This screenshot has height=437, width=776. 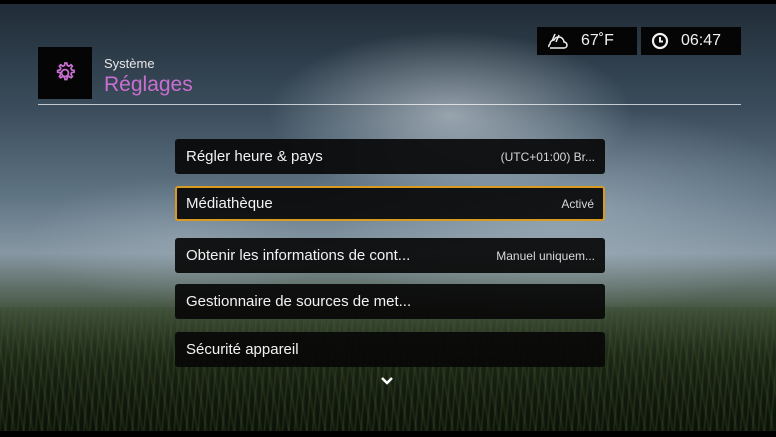 What do you see at coordinates (242, 349) in the screenshot?
I see `menu-item-label: Sécurité appareil` at bounding box center [242, 349].